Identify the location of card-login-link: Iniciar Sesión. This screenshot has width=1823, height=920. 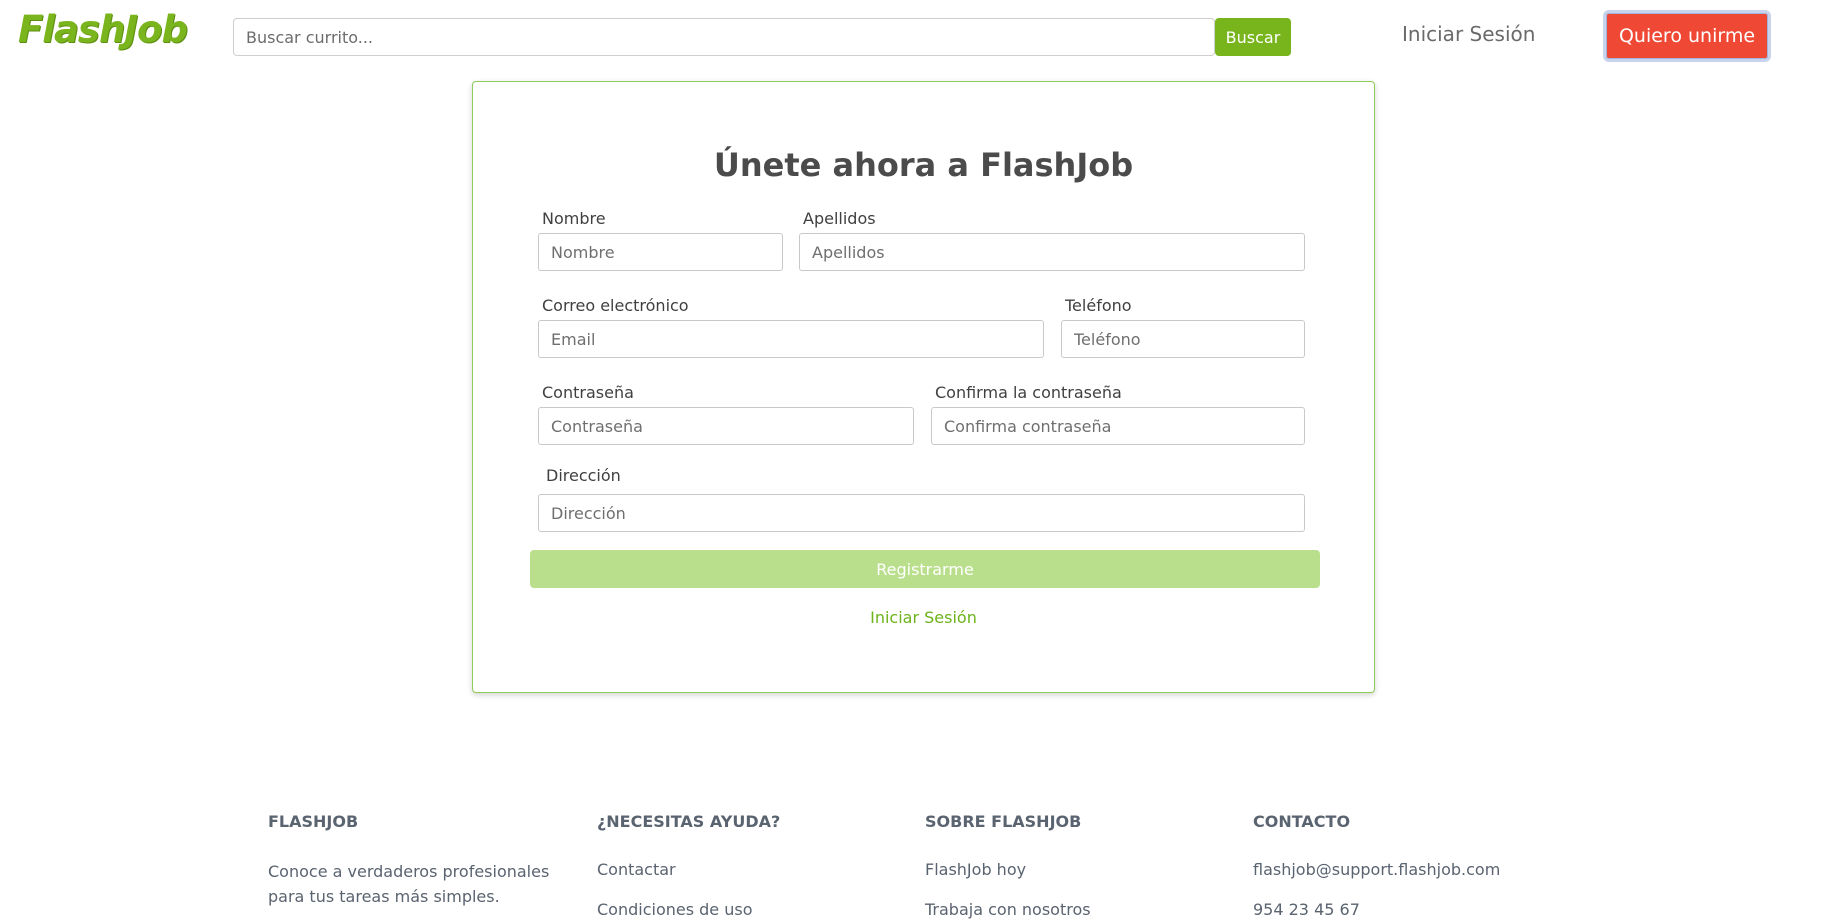
(923, 617).